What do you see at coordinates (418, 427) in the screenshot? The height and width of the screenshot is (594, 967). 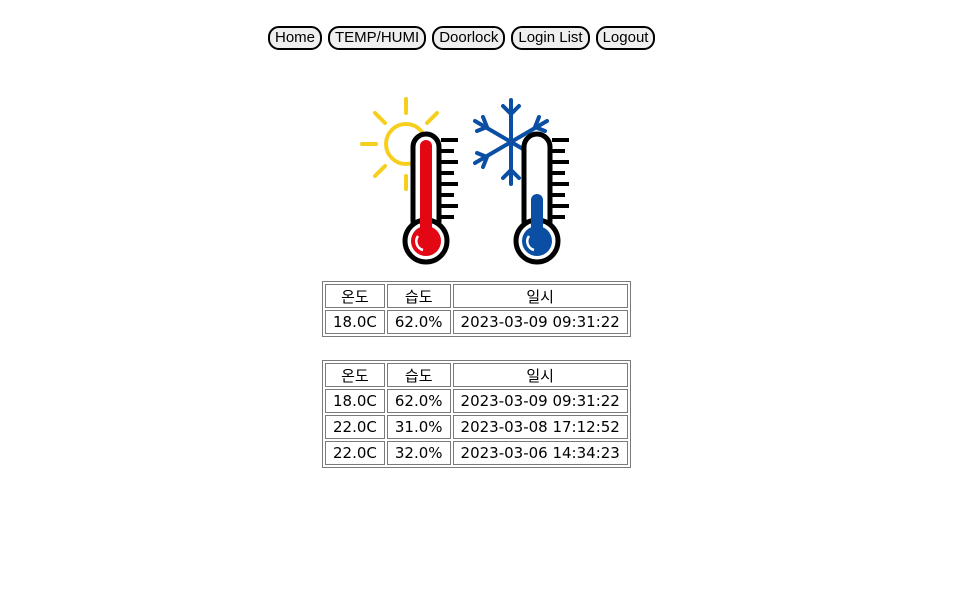 I see `humidity-cell: 31.0%` at bounding box center [418, 427].